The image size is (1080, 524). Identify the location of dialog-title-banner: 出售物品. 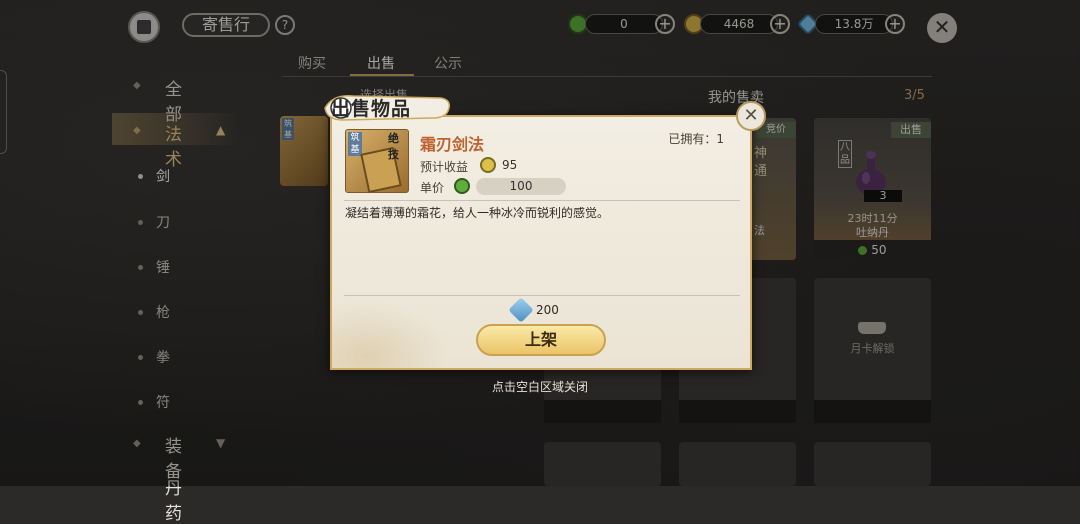
(388, 108).